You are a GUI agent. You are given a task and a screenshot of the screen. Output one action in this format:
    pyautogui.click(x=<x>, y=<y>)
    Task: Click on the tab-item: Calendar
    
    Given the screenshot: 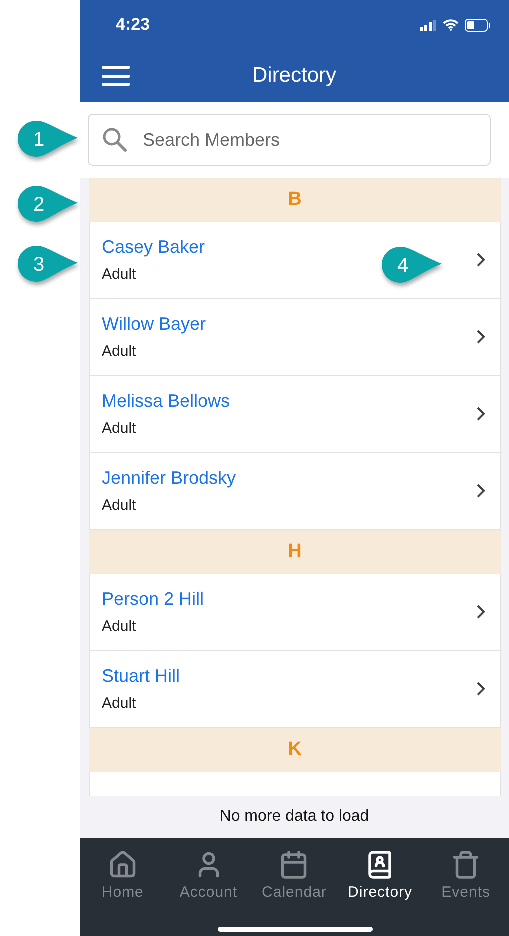 What is the action you would take?
    pyautogui.click(x=295, y=874)
    